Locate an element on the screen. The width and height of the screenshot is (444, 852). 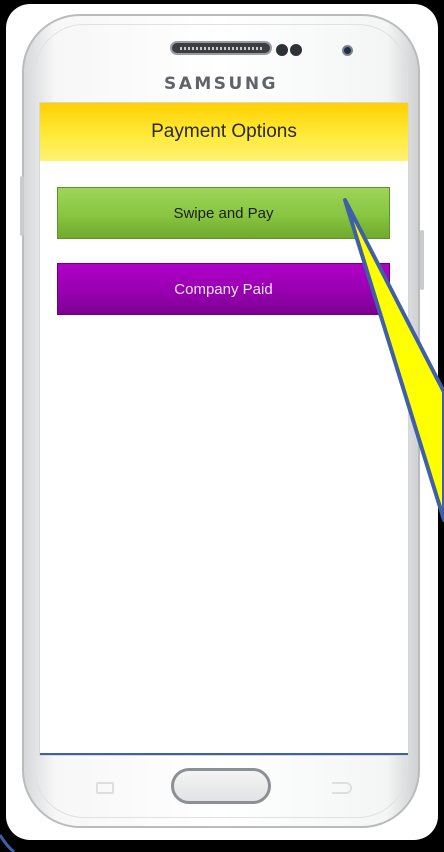
callout-arrow-icon is located at coordinates (393, 360).